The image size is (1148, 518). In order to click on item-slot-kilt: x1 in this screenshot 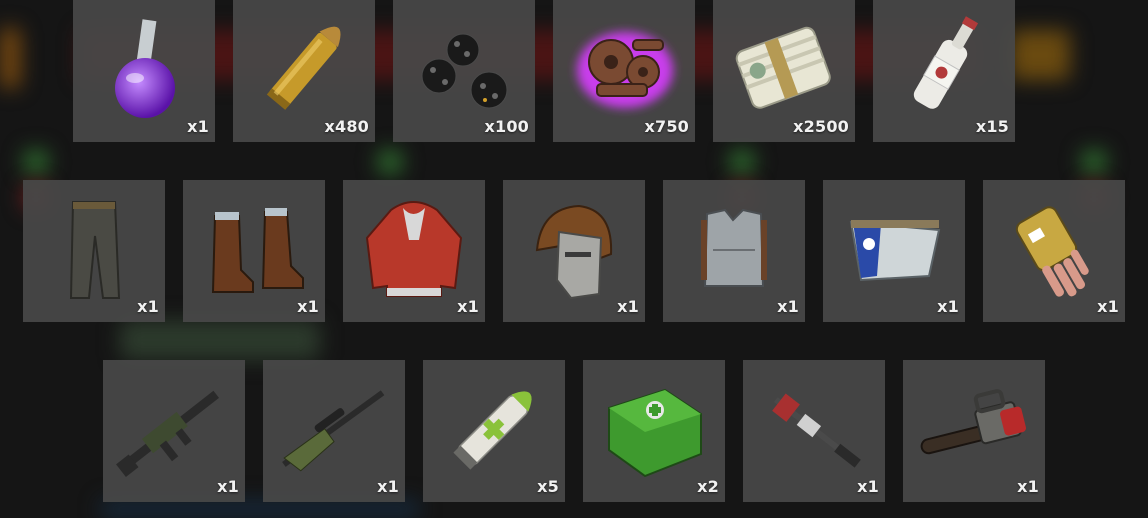, I will do `click(894, 251)`.